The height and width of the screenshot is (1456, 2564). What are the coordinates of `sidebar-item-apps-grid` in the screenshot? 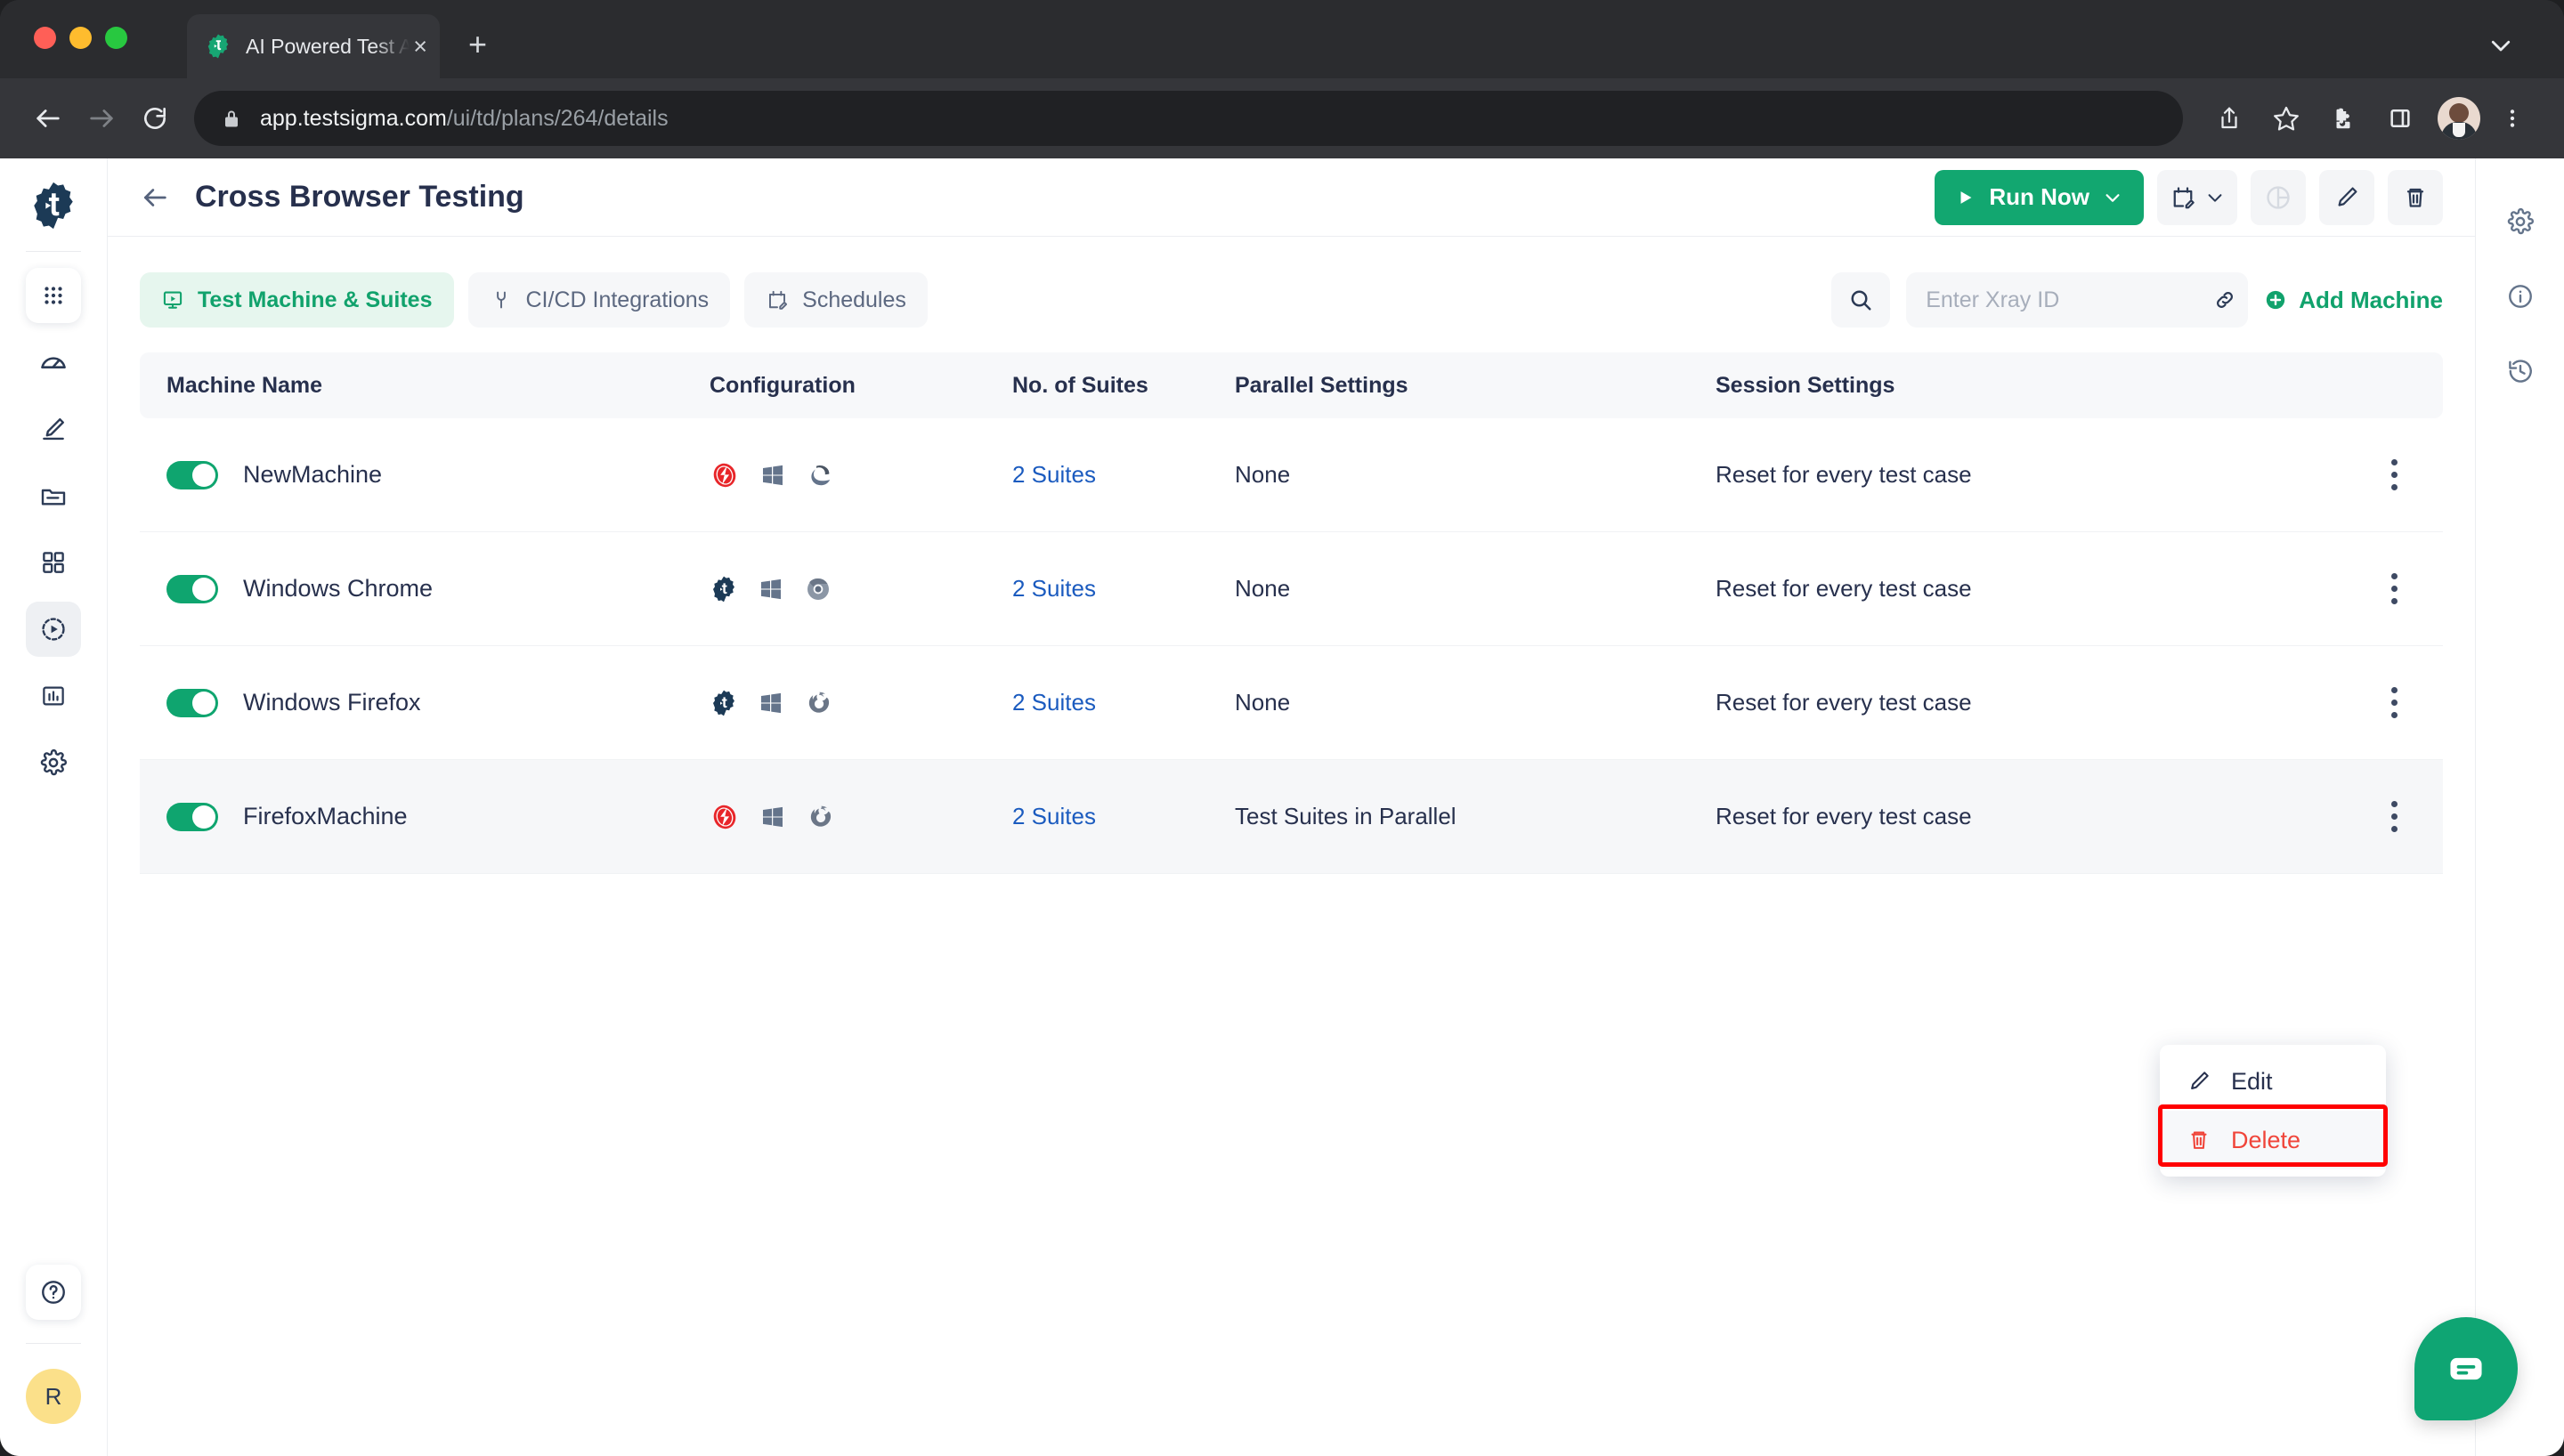 It's located at (53, 295).